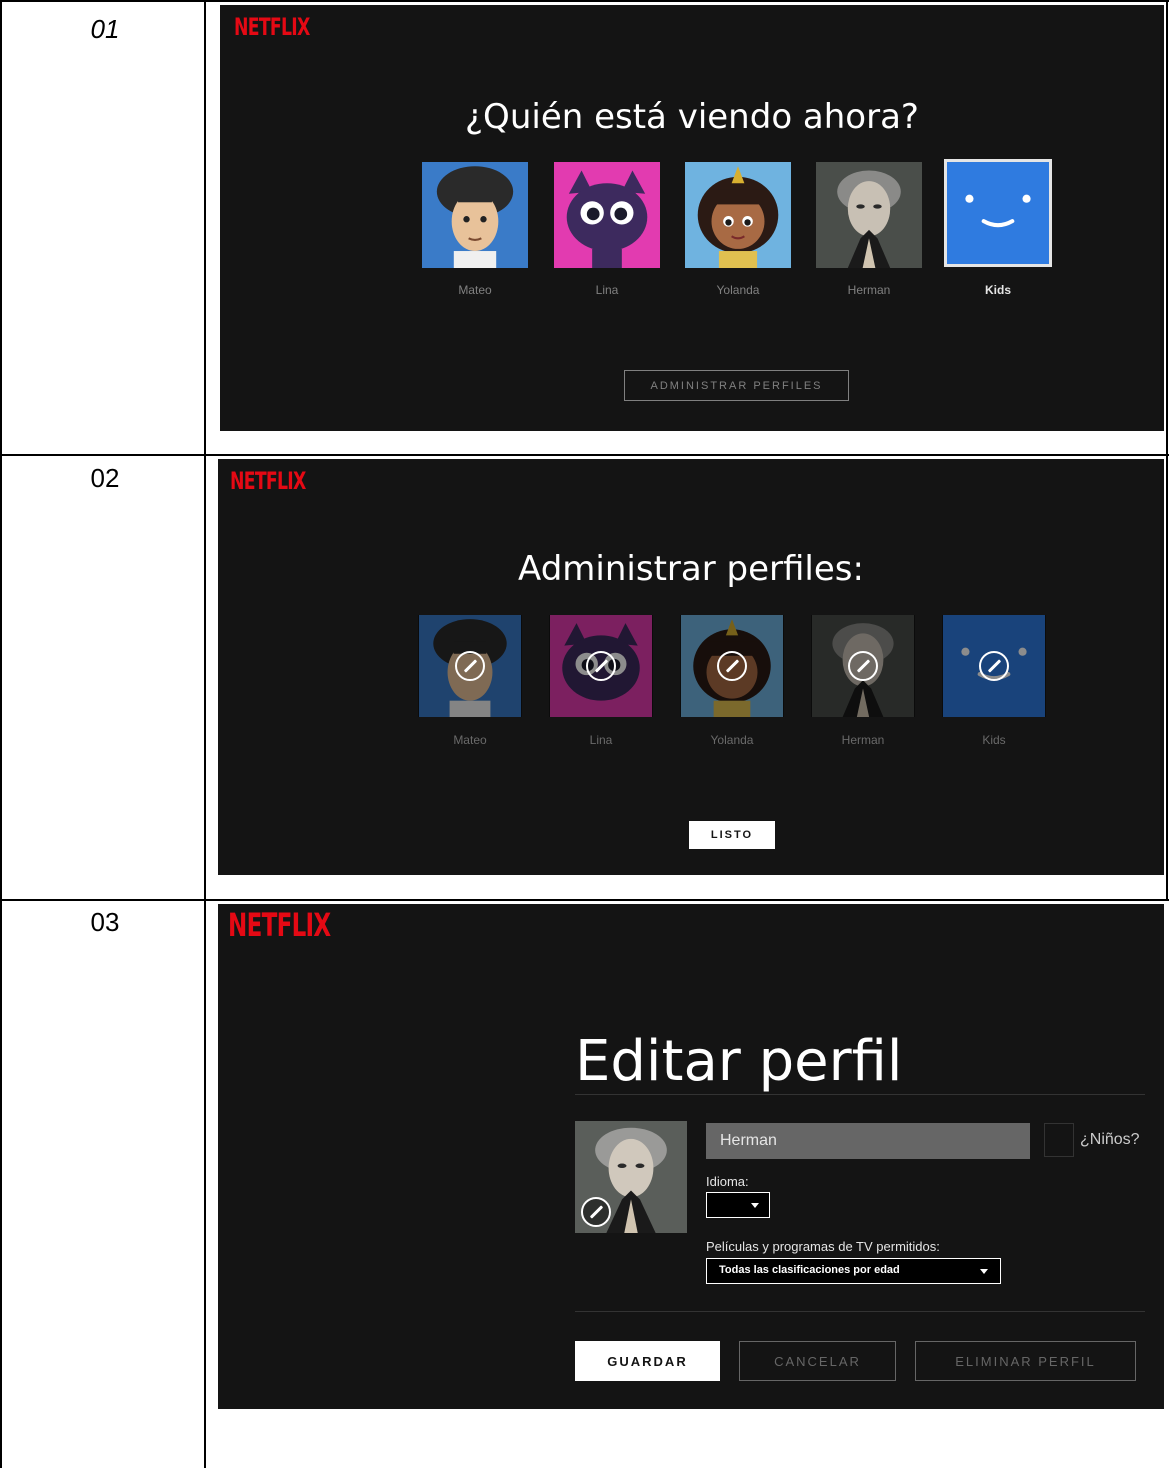 The image size is (1169, 1468). I want to click on kids-label: ¿Niños?, so click(1110, 1139).